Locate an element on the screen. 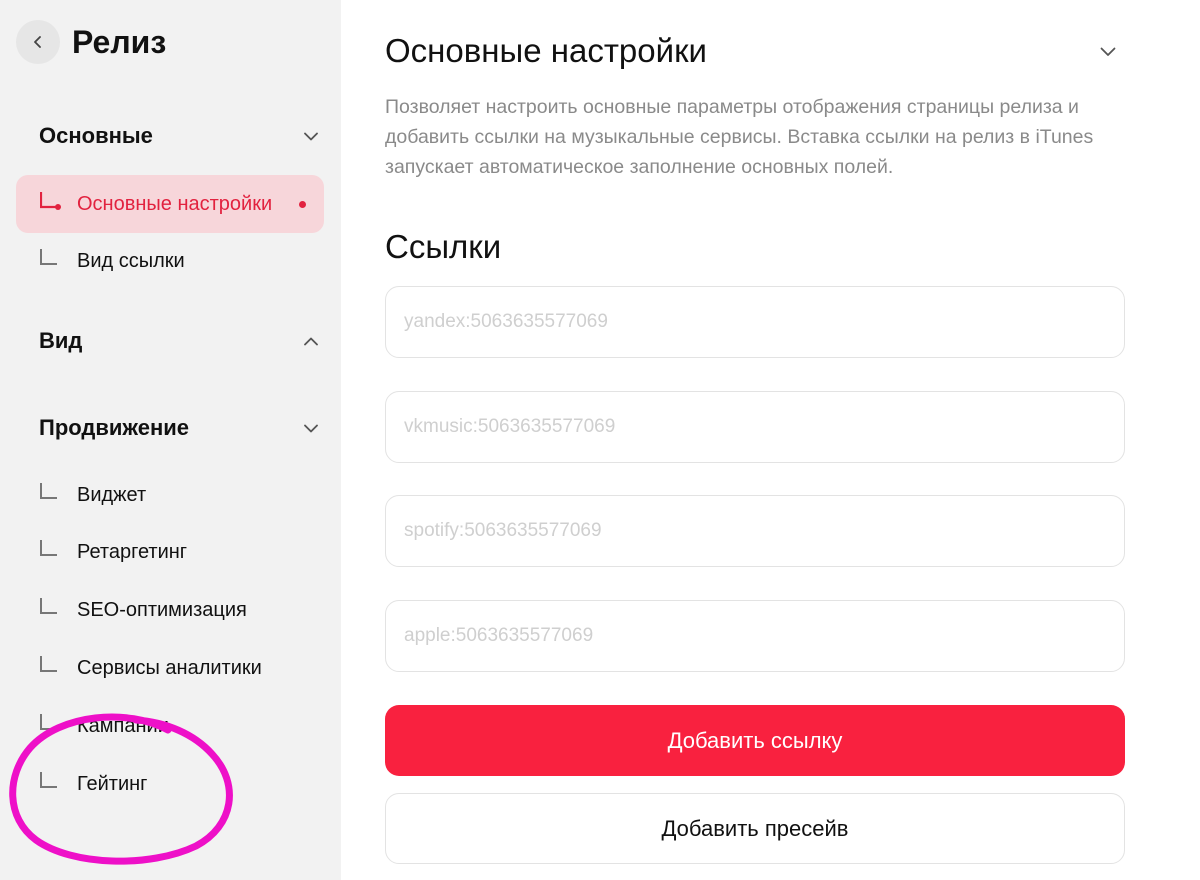  chevron-left-icon is located at coordinates (37, 42).